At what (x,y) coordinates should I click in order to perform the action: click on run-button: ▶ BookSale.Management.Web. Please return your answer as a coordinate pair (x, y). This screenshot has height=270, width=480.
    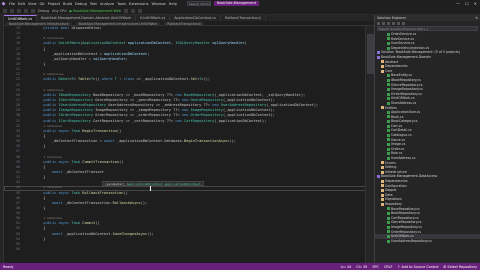
    Looking at the image, I should click on (95, 11).